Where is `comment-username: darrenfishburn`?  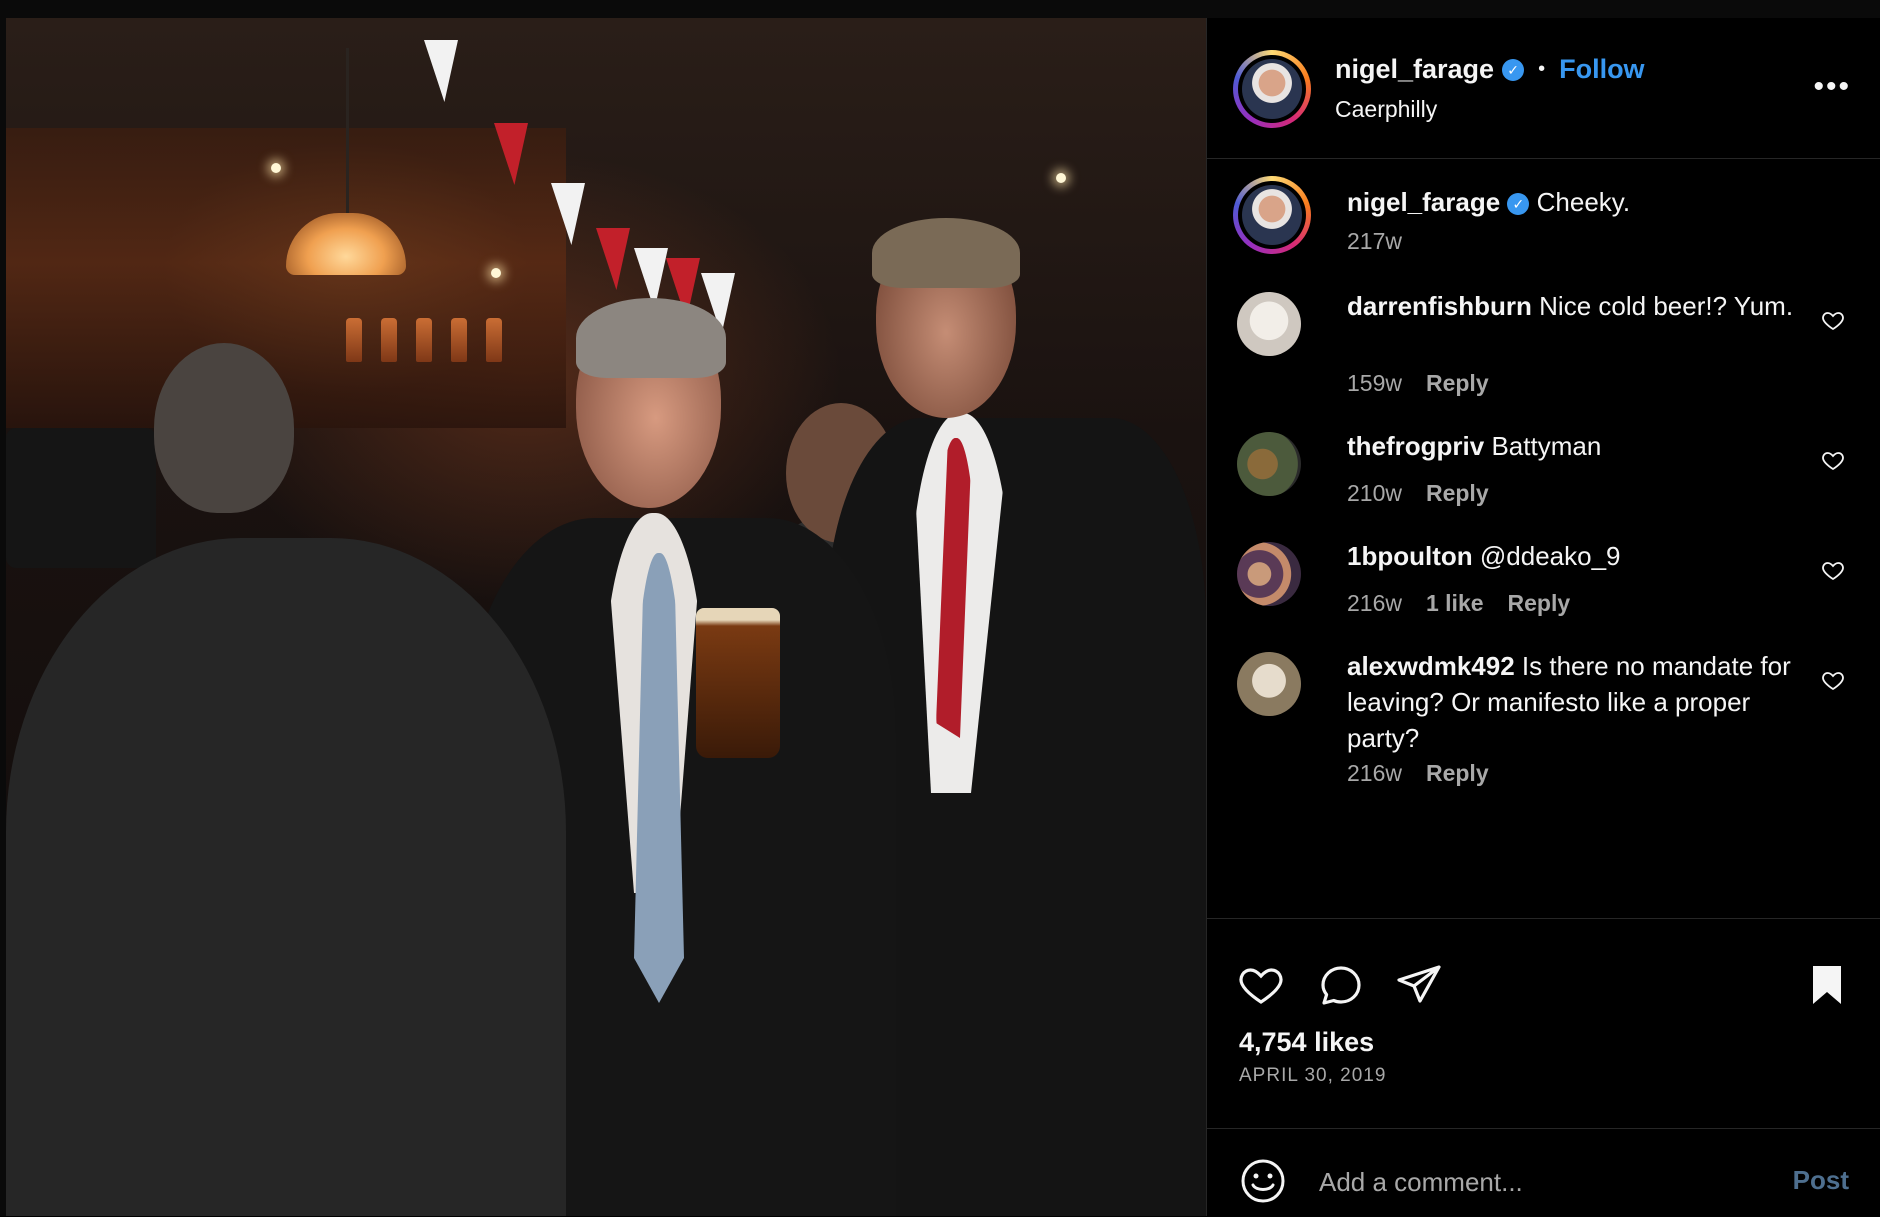 comment-username: darrenfishburn is located at coordinates (1439, 306).